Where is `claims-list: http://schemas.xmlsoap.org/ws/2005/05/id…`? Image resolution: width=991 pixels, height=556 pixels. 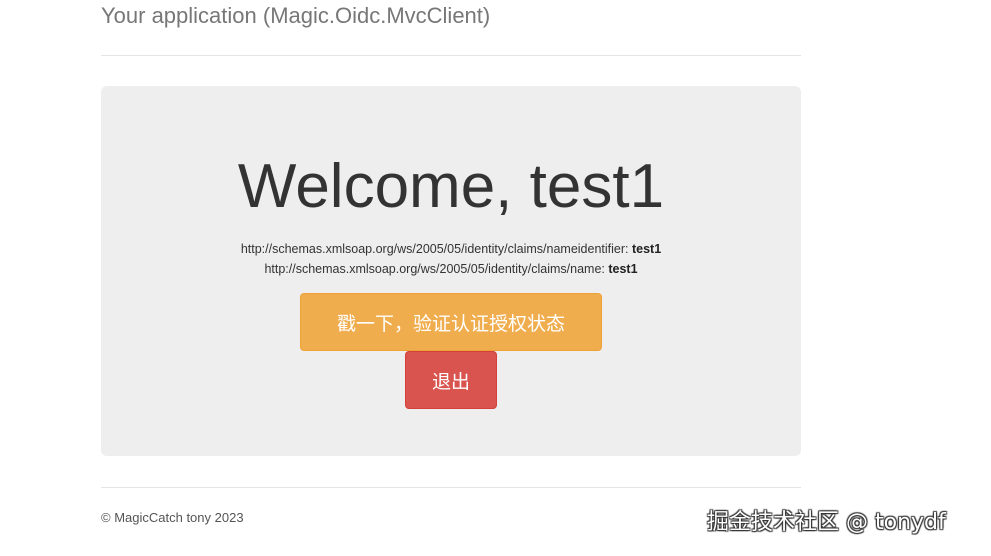 claims-list: http://schemas.xmlsoap.org/ws/2005/05/id… is located at coordinates (451, 259).